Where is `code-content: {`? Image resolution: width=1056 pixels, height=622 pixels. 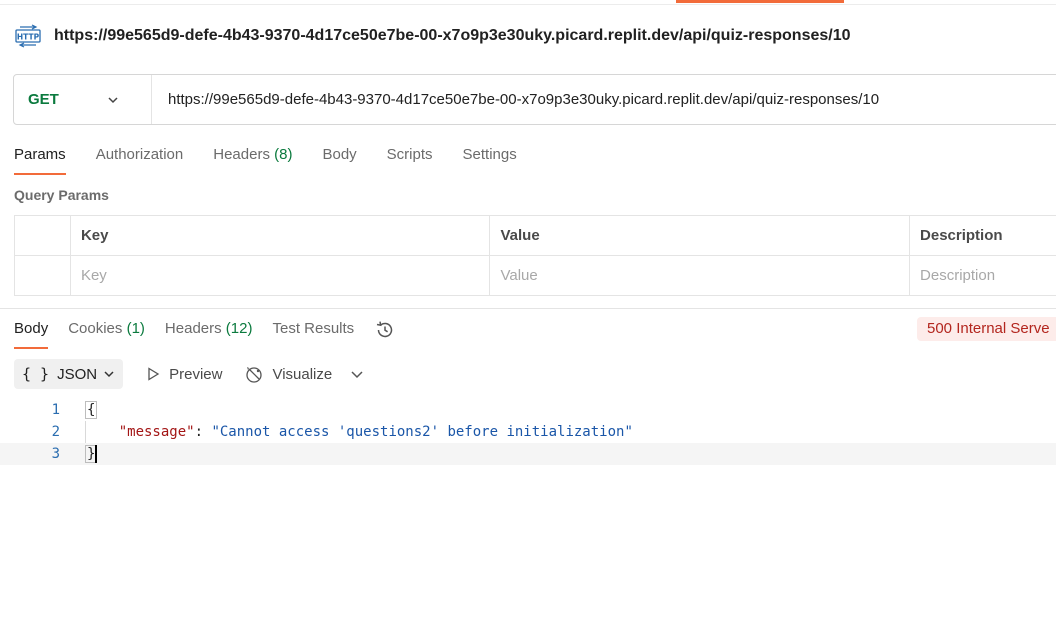
code-content: { is located at coordinates (91, 410).